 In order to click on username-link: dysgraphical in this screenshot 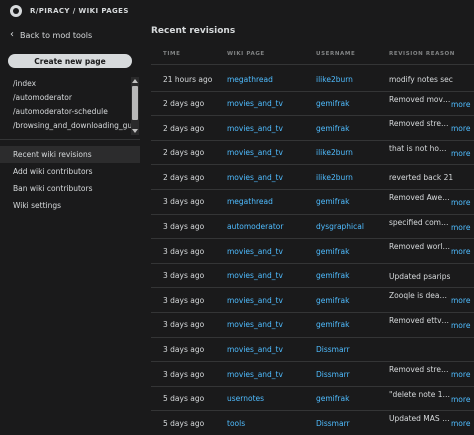, I will do `click(351, 227)`.